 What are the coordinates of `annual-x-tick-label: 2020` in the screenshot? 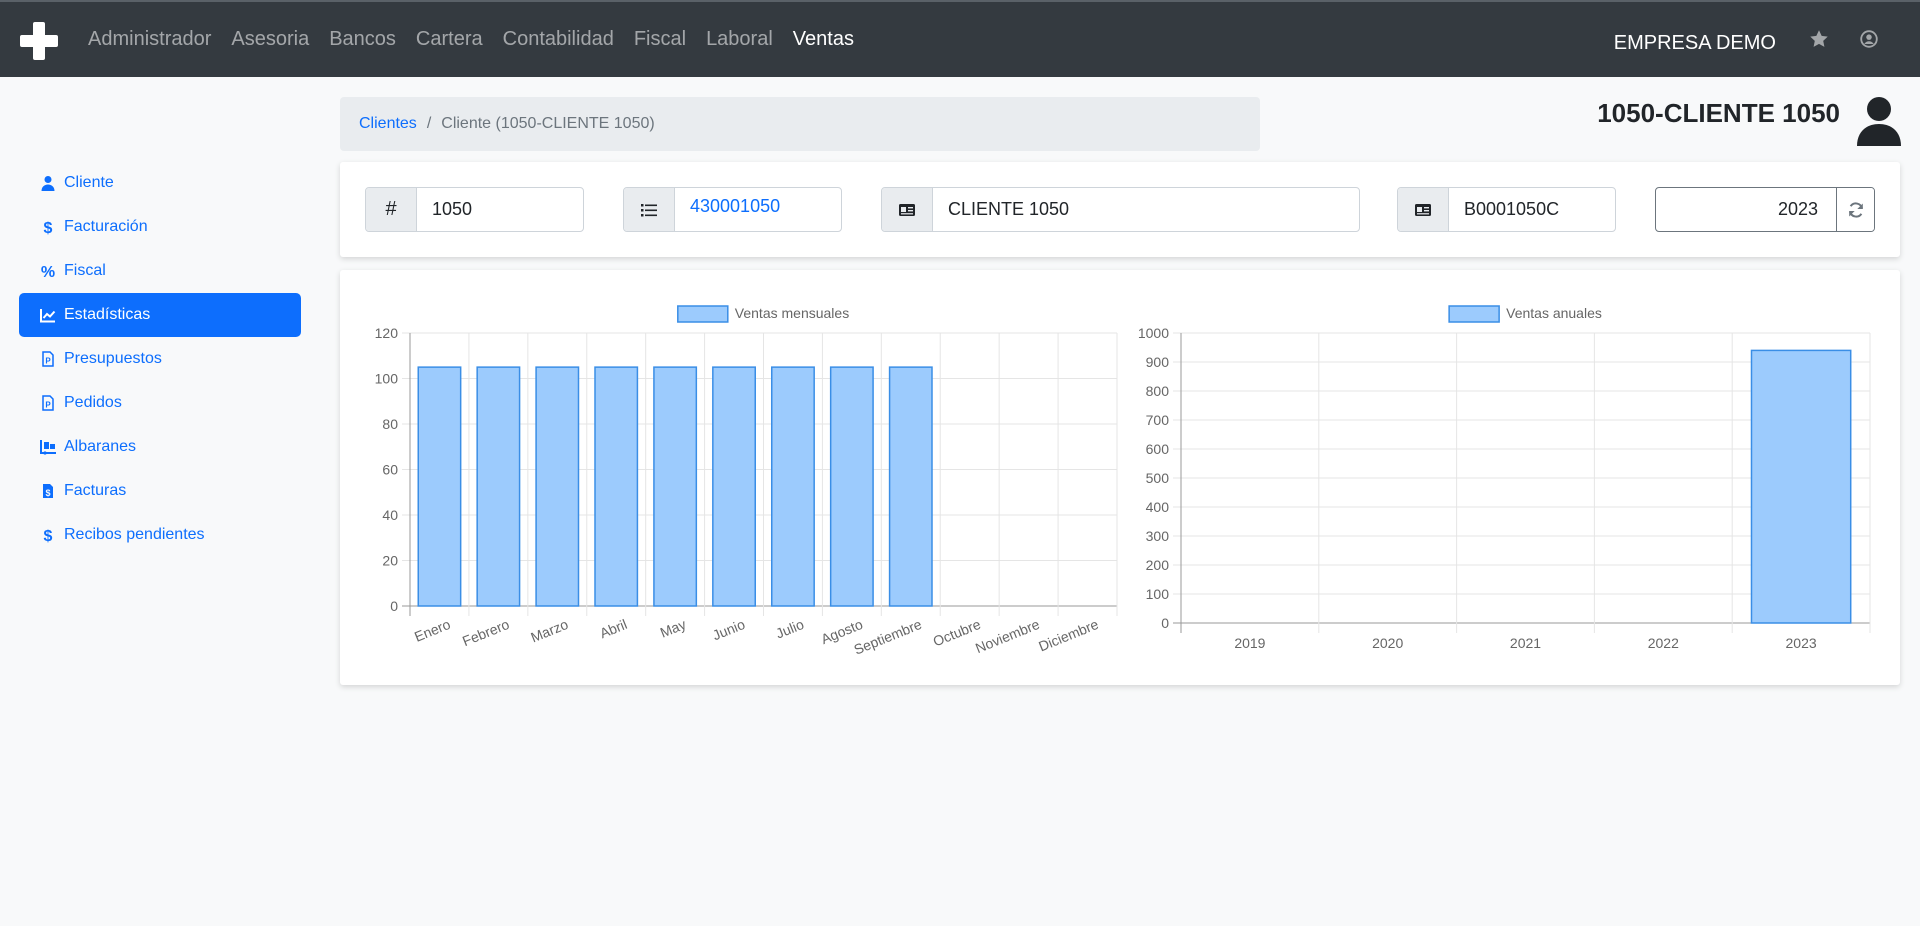 It's located at (1387, 643).